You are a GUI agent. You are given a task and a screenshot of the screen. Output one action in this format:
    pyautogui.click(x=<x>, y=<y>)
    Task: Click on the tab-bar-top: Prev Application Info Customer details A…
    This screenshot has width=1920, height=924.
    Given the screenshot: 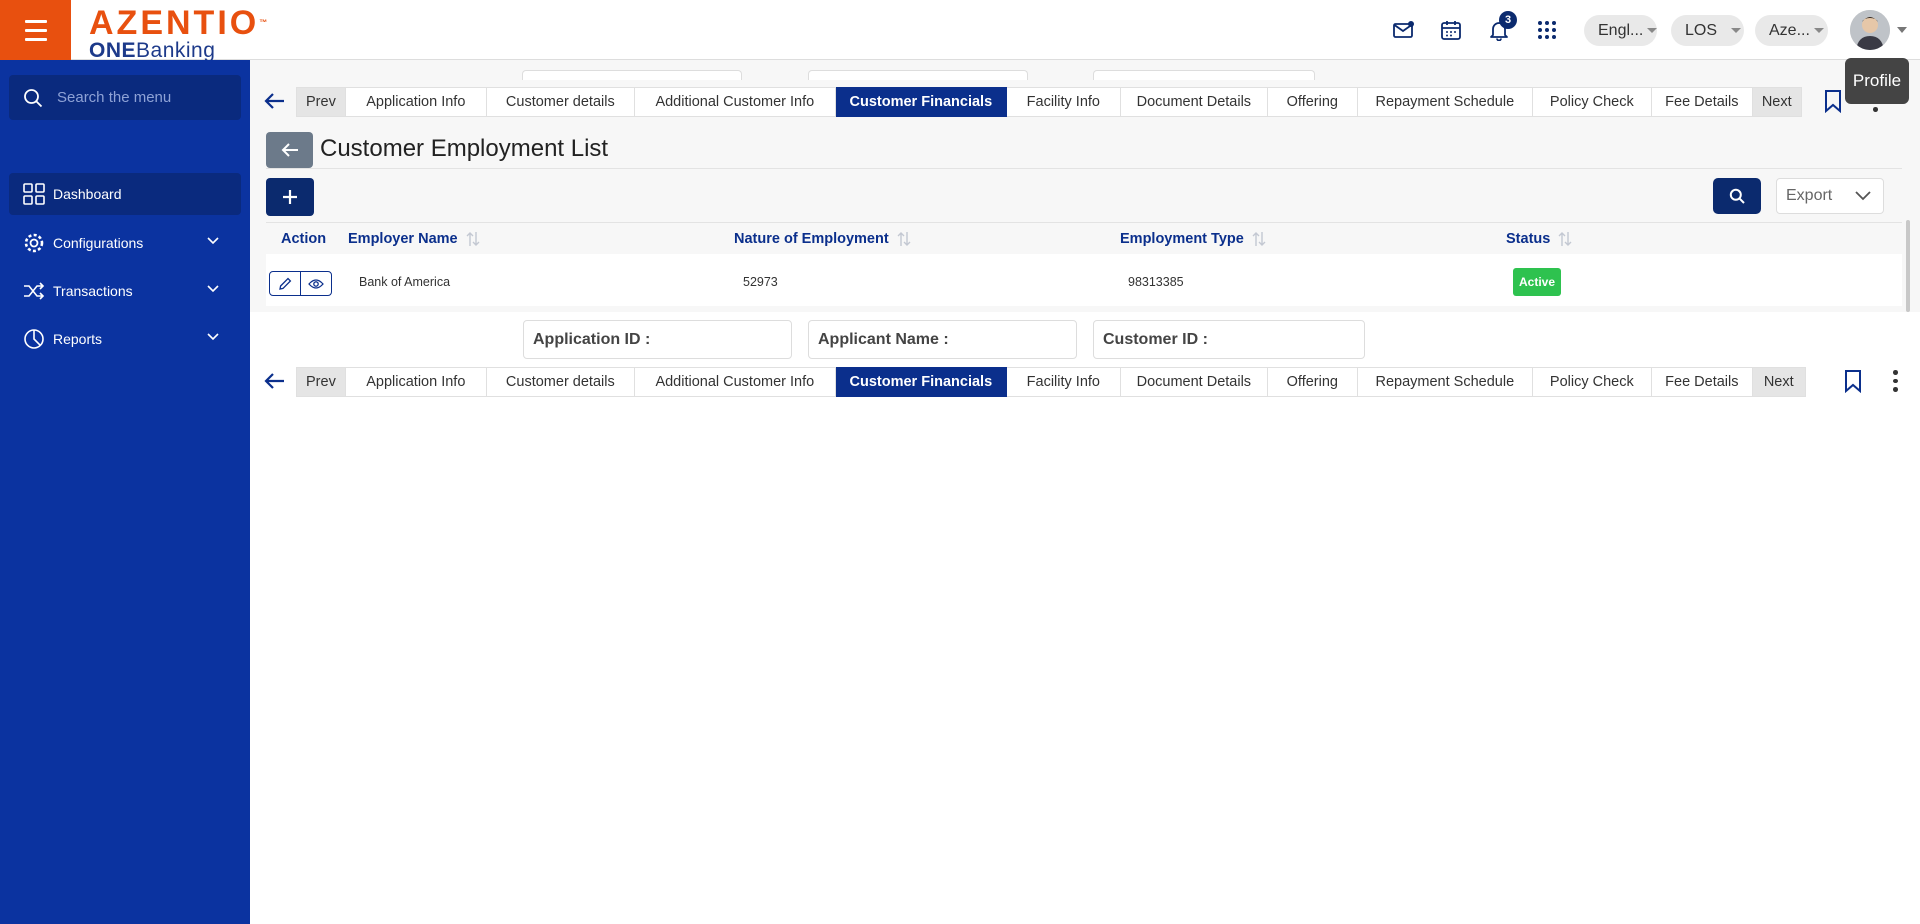 What is the action you would take?
    pyautogui.click(x=1049, y=102)
    